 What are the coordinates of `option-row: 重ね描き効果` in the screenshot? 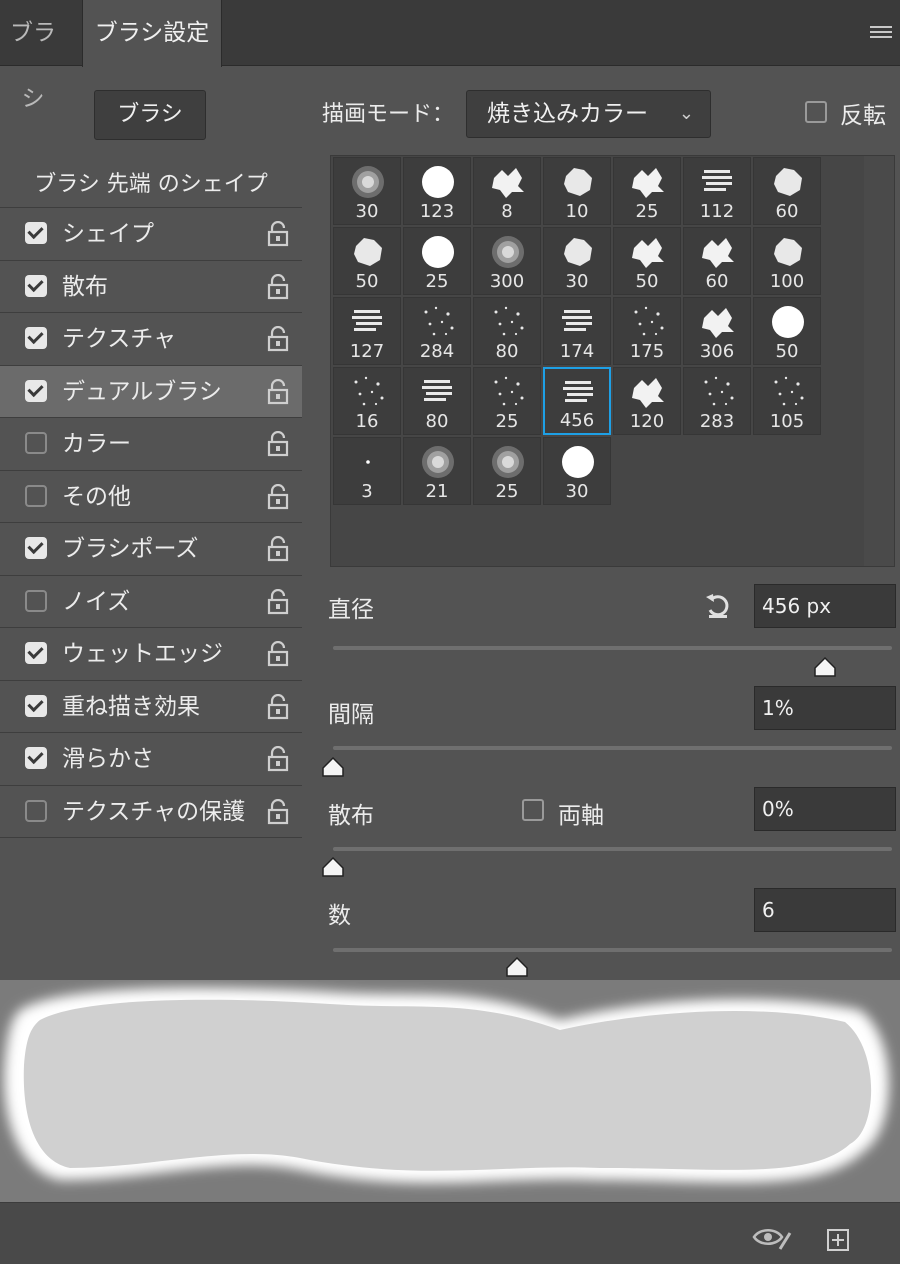 It's located at (151, 707).